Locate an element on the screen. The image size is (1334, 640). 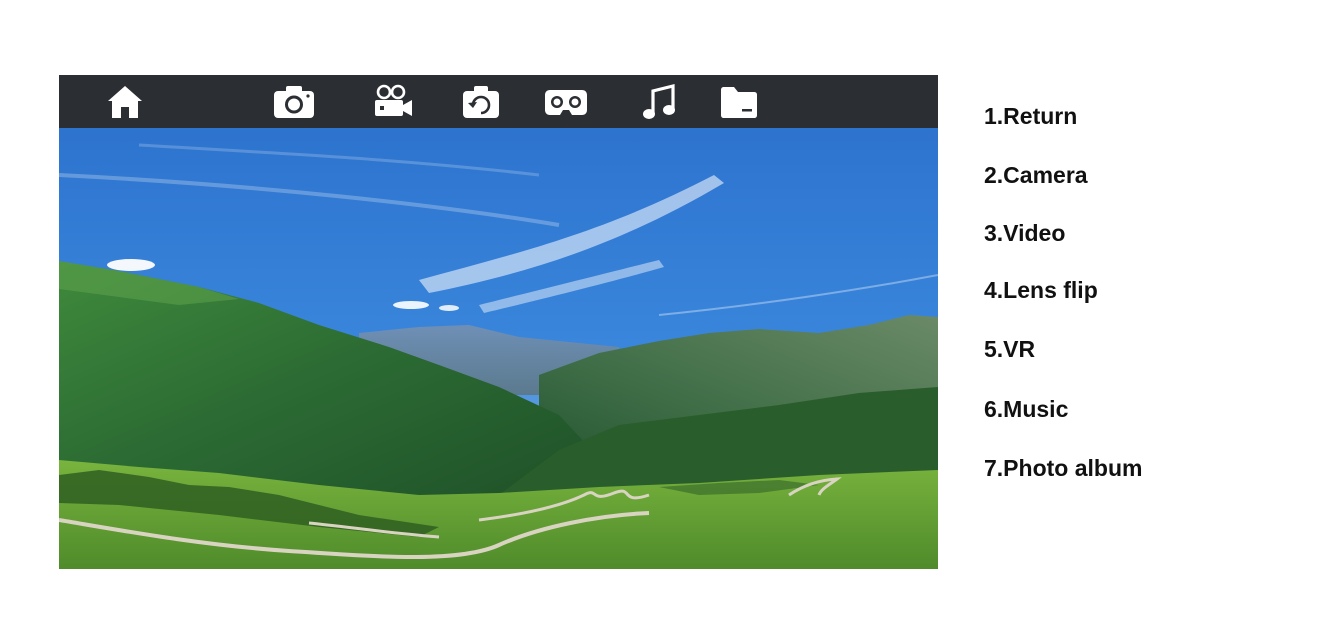
home-icon is located at coordinates (125, 101).